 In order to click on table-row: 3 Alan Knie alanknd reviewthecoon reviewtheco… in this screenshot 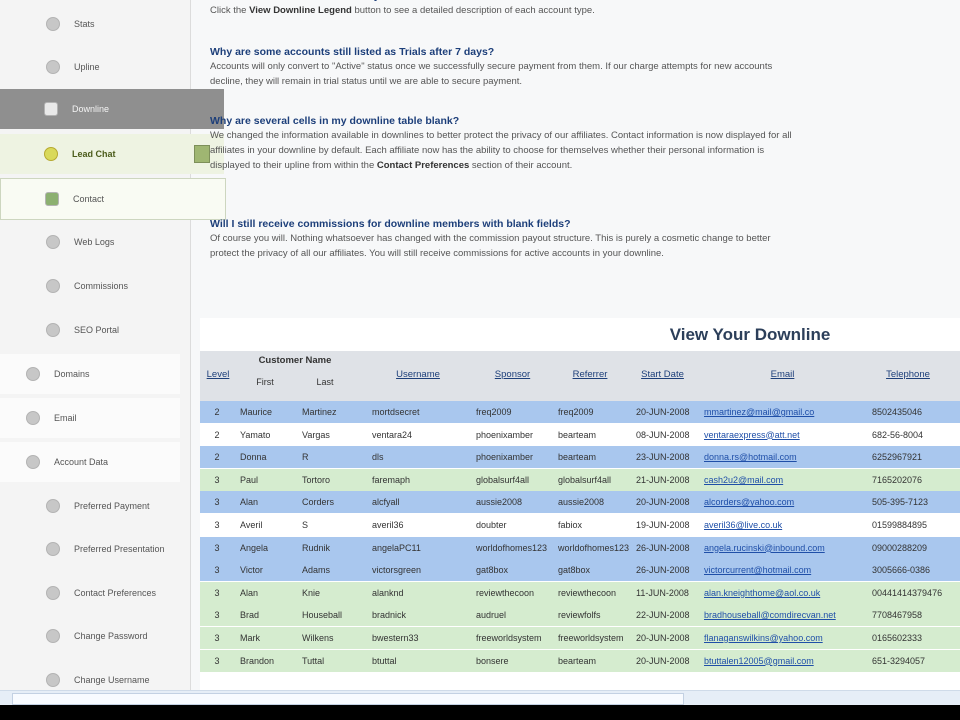, I will do `click(580, 592)`.